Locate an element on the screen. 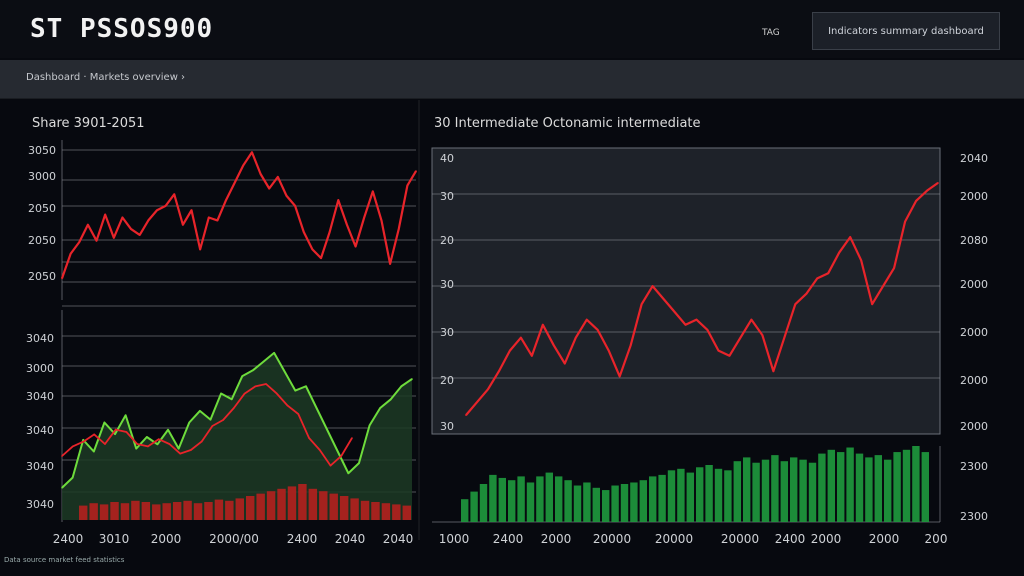  left-top-y-tick-label-2: 2050 is located at coordinates (42, 208).